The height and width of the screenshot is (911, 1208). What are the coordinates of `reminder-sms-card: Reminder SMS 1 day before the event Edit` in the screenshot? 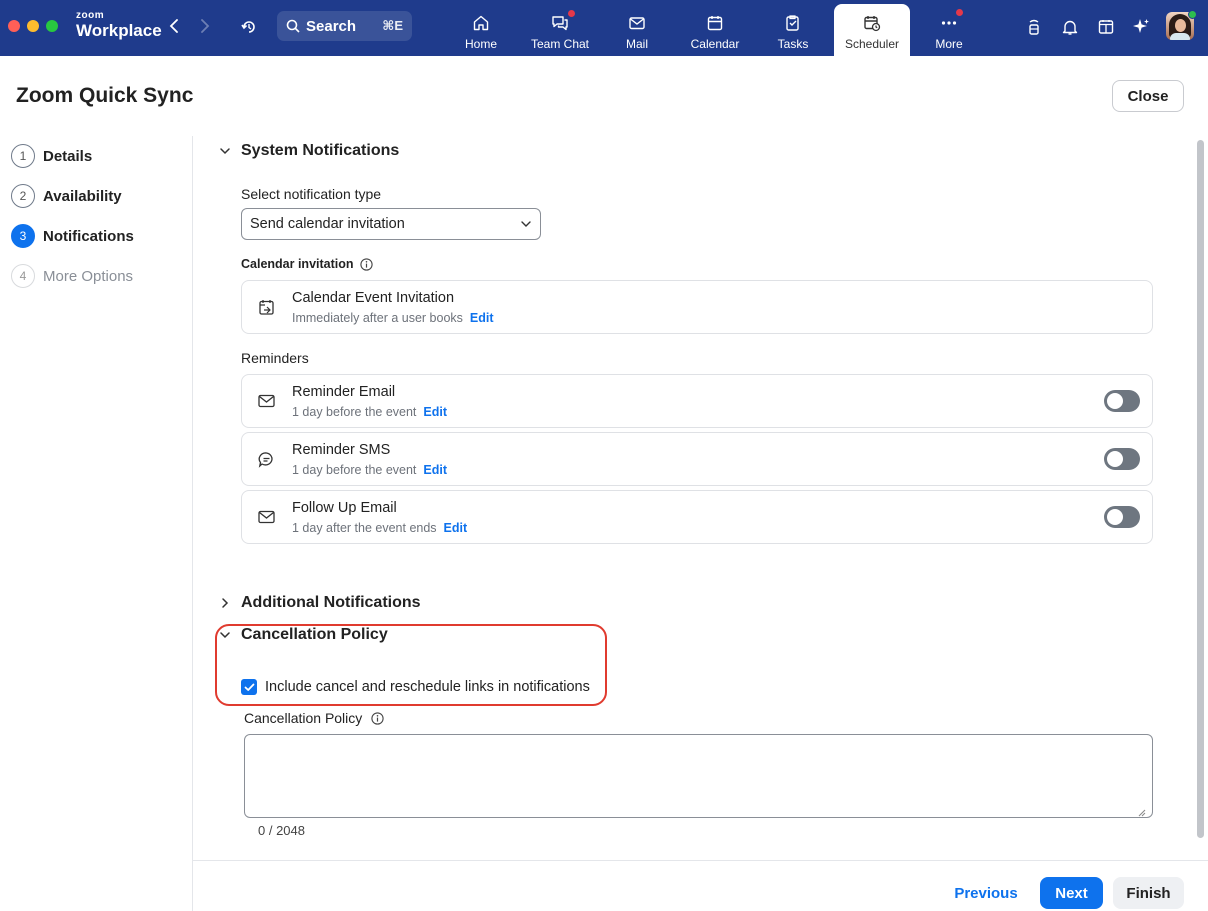 It's located at (697, 459).